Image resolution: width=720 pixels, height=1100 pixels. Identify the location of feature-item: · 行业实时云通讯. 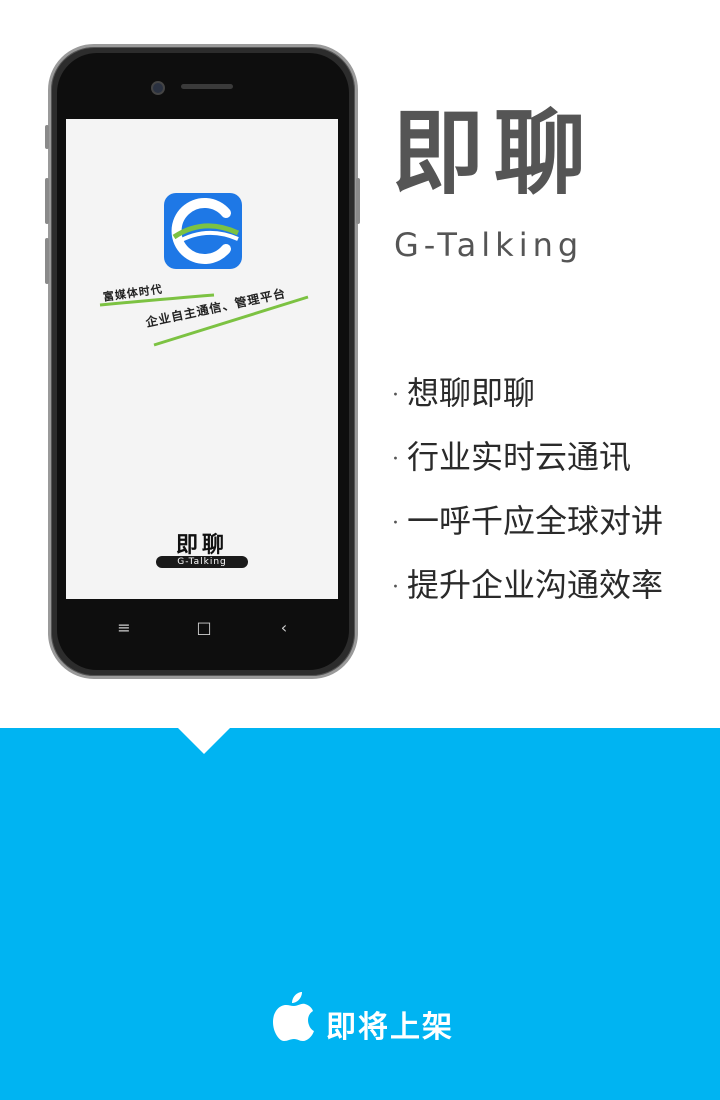
(527, 466).